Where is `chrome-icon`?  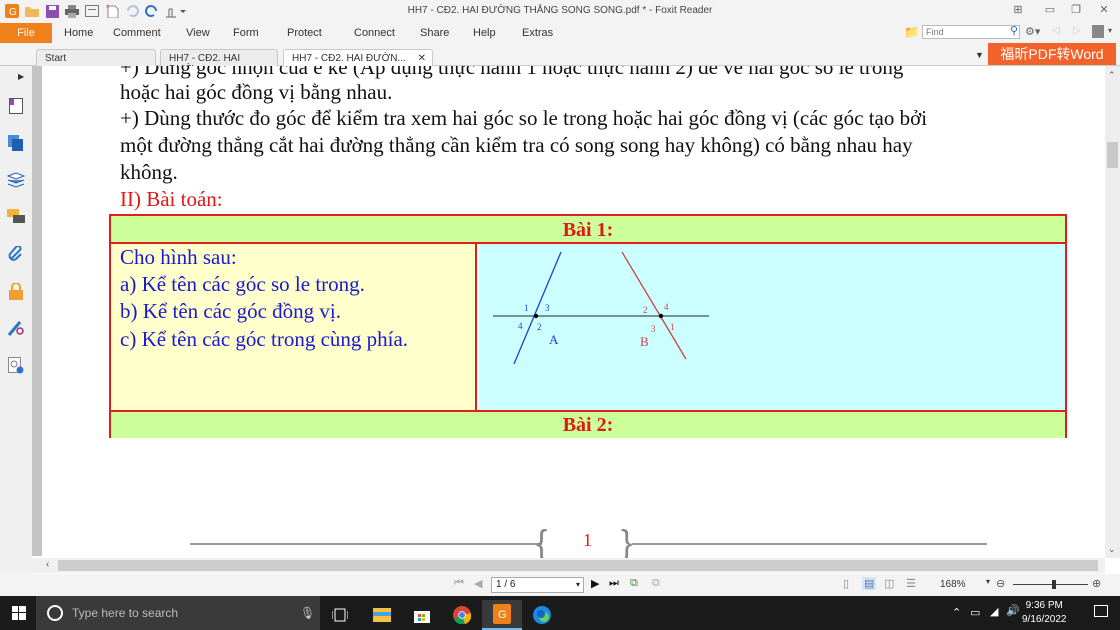 chrome-icon is located at coordinates (462, 615).